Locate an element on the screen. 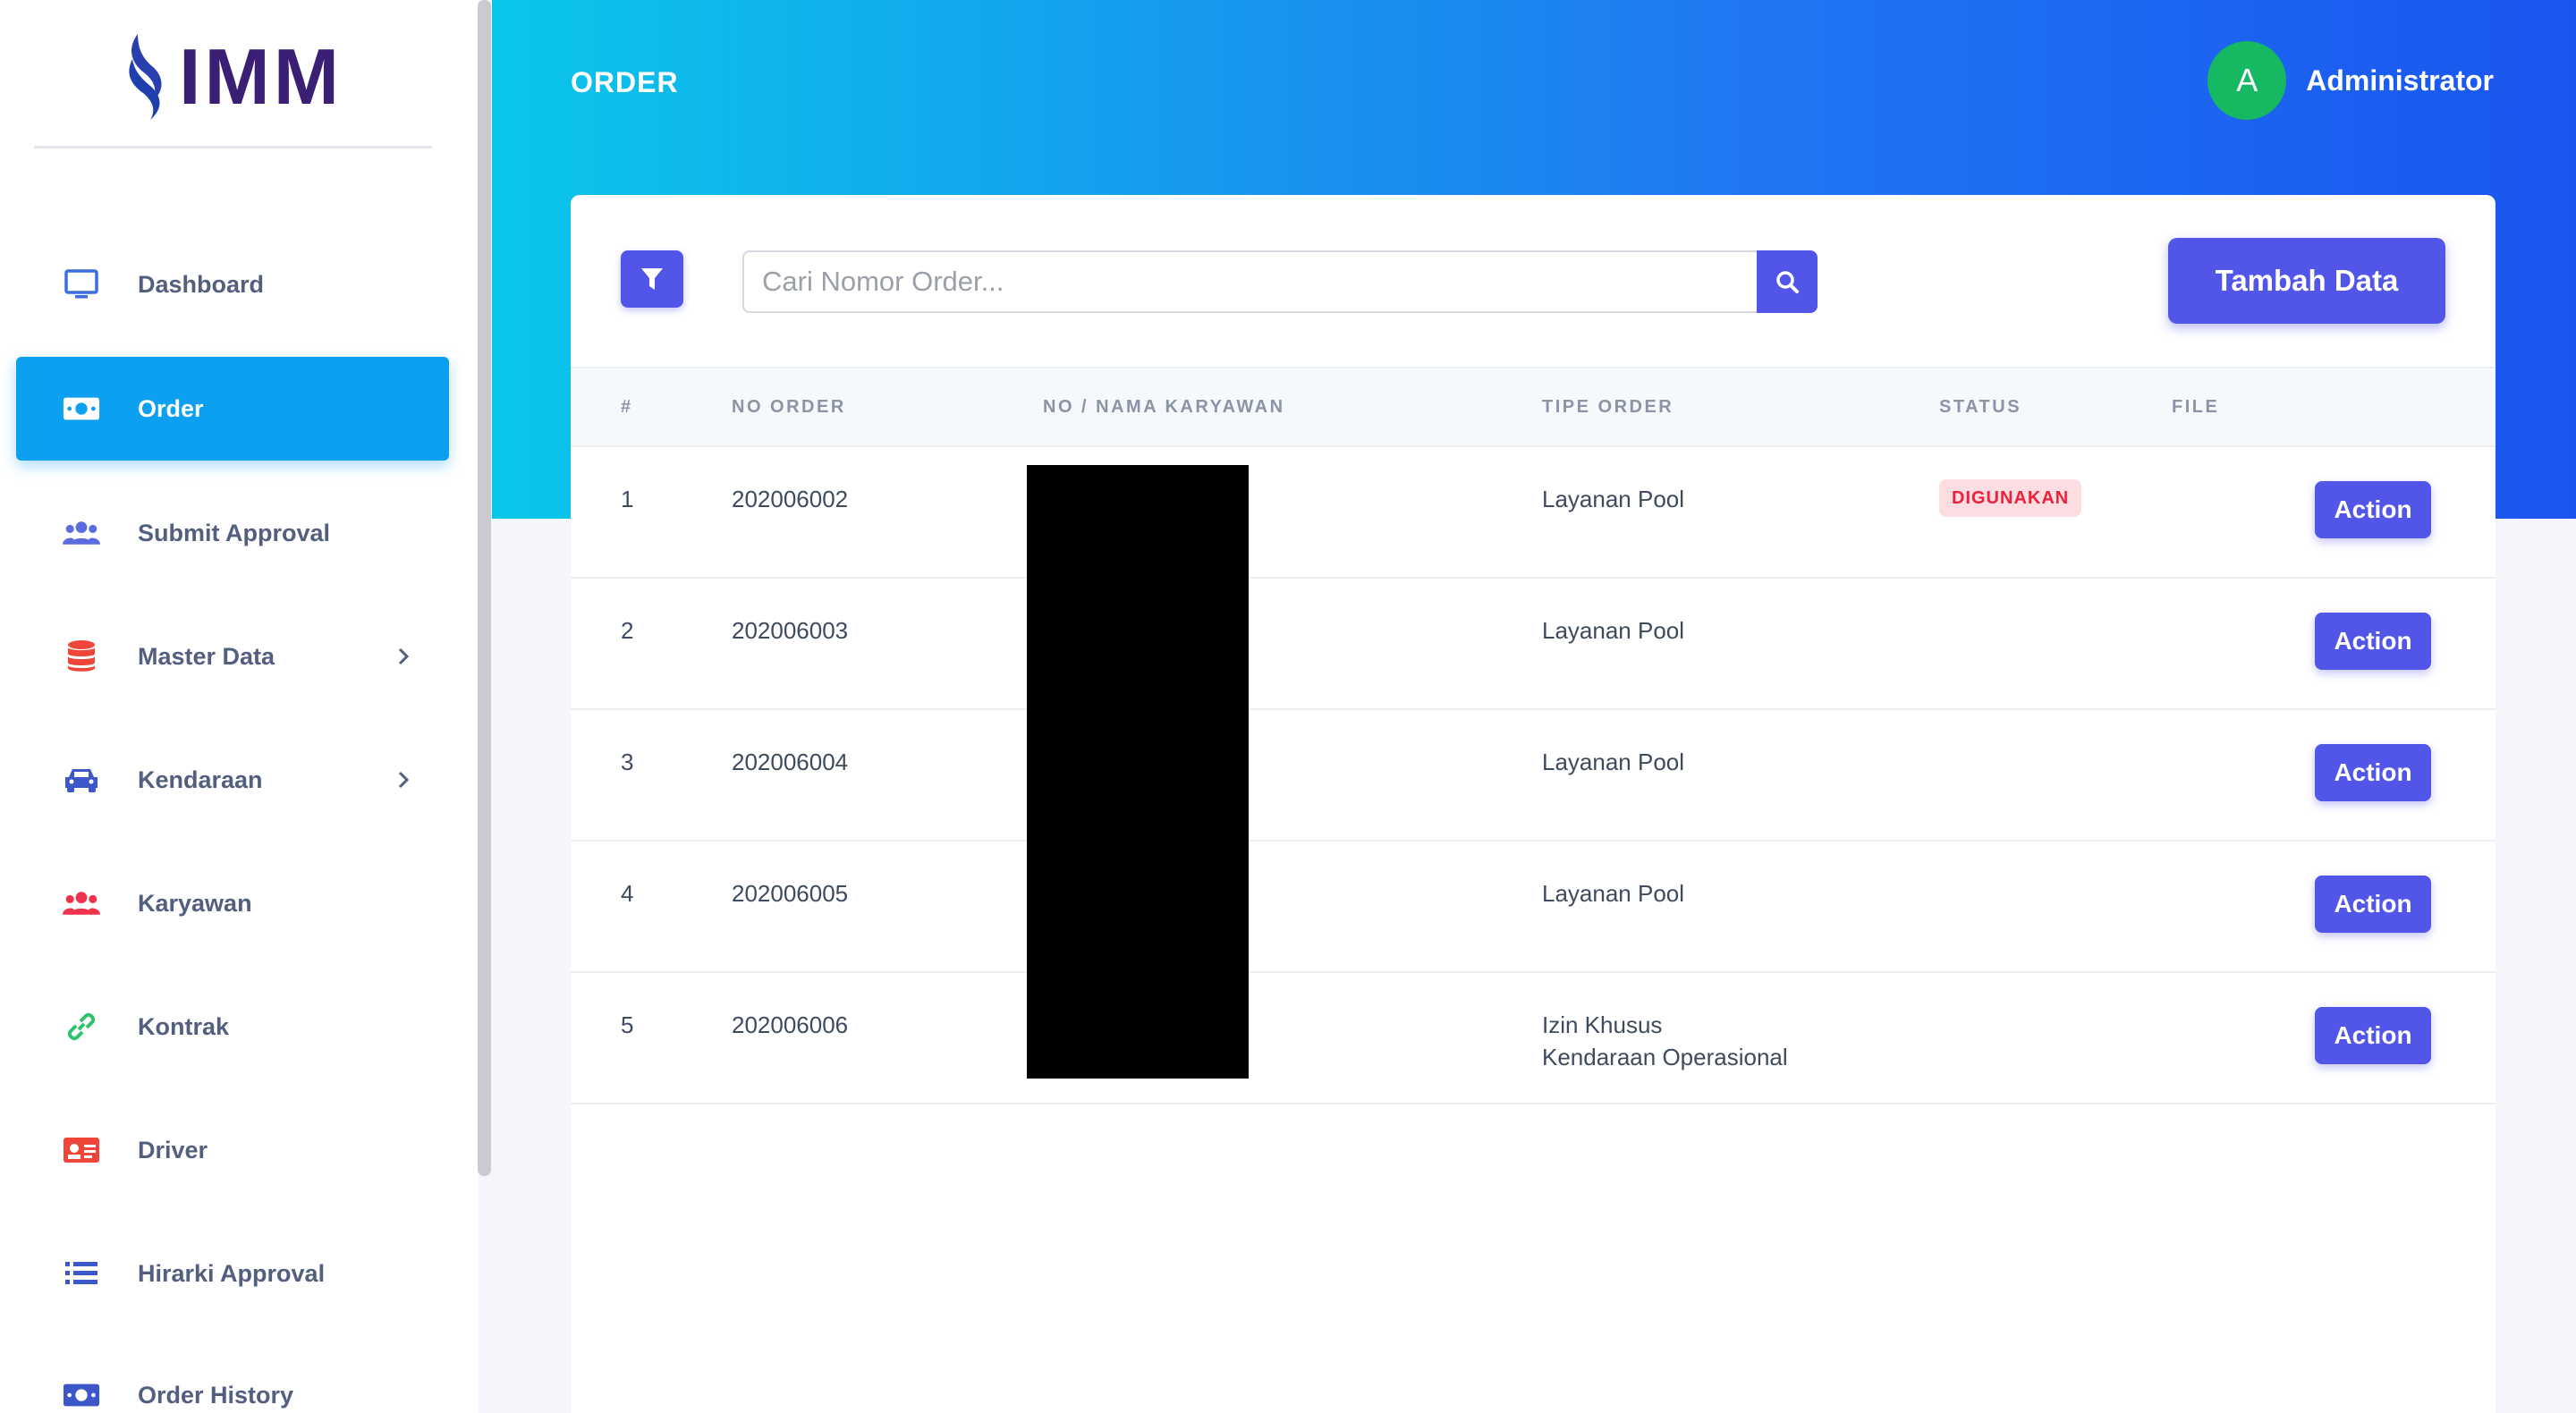 The width and height of the screenshot is (2576, 1413). sidebar-item-label: Karyawan is located at coordinates (195, 903).